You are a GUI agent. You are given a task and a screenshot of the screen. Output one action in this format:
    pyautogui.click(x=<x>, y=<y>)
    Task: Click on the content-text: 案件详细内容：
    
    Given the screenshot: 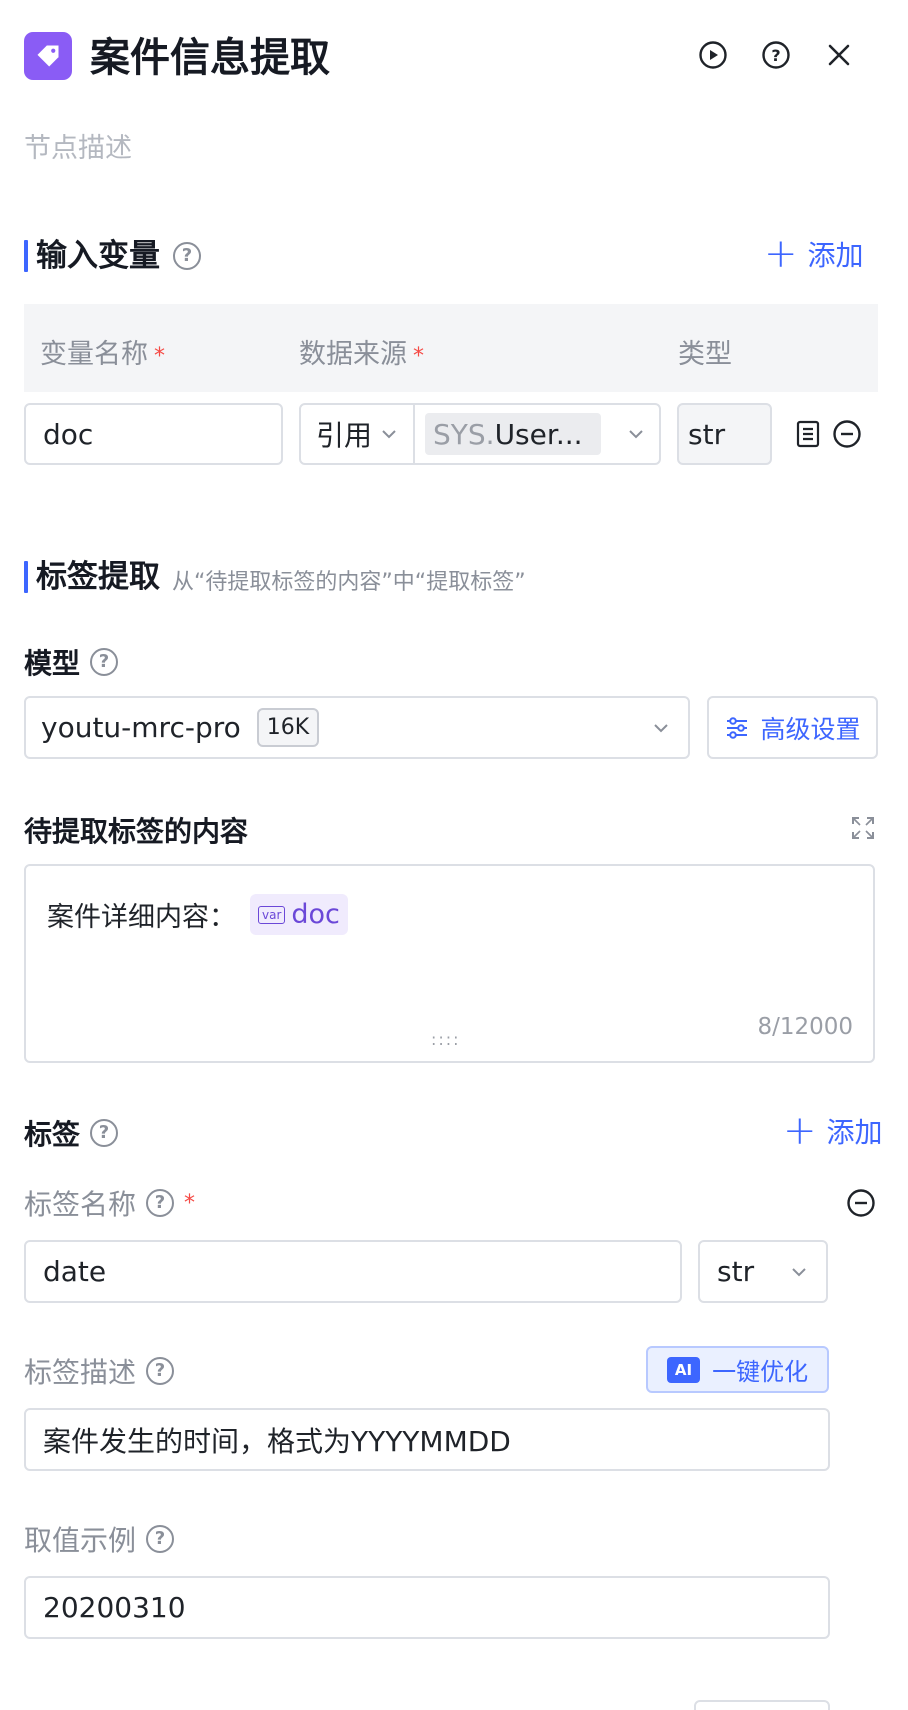 What is the action you would take?
    pyautogui.click(x=141, y=917)
    